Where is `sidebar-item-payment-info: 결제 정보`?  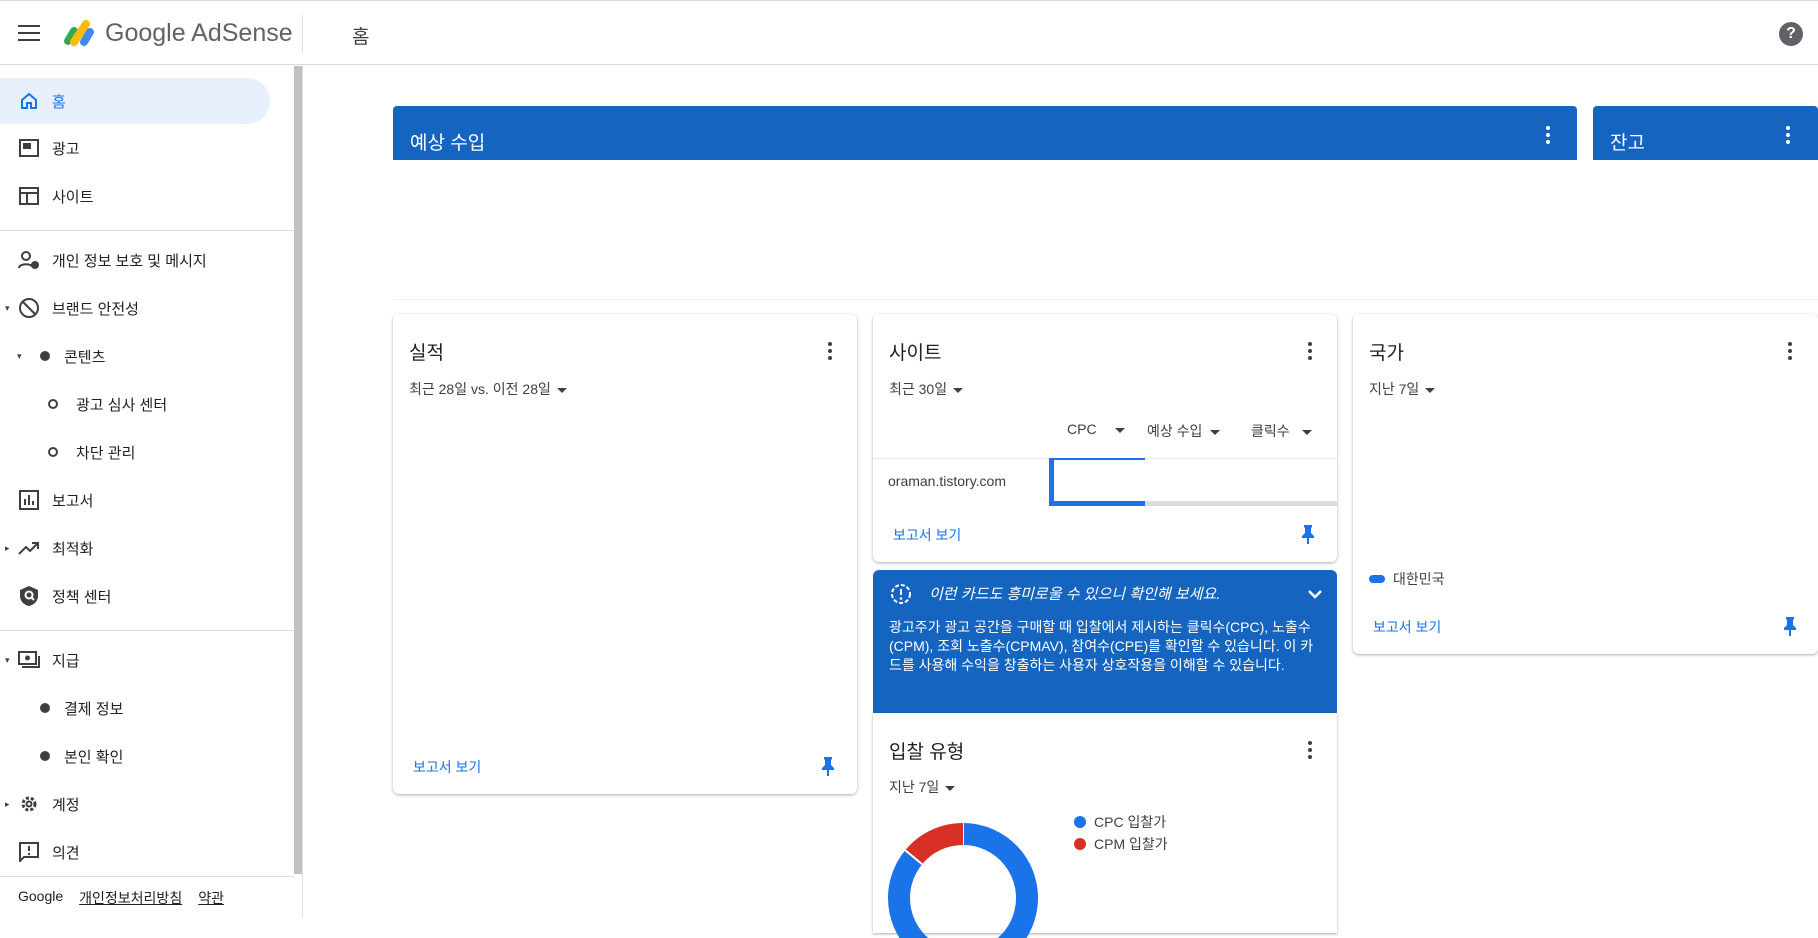 sidebar-item-payment-info: 결제 정보 is located at coordinates (135, 708).